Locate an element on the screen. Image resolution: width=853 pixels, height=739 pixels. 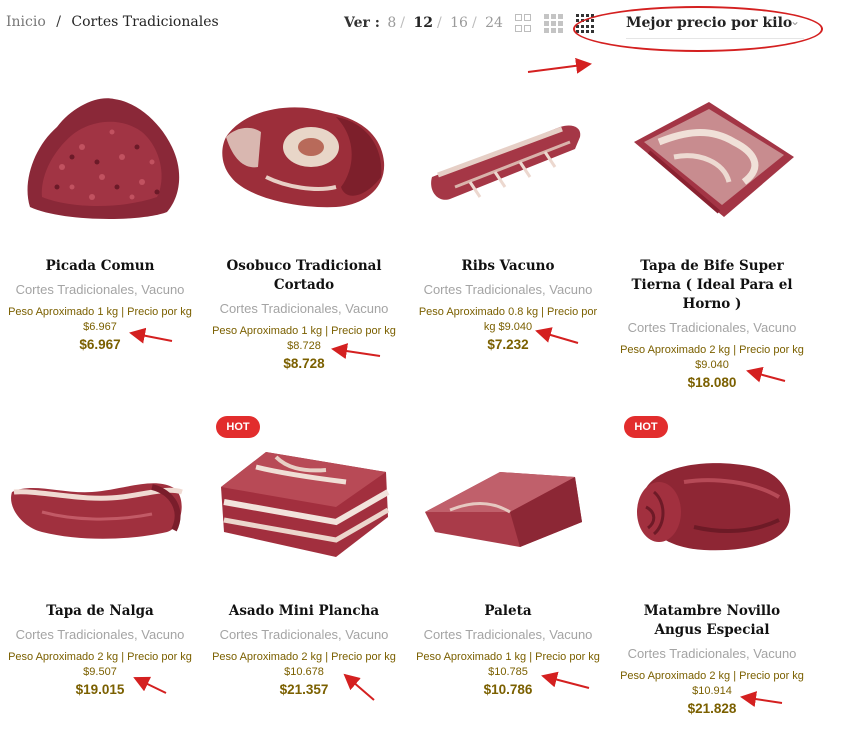
tapa-de-bife-image is located at coordinates (714, 159).